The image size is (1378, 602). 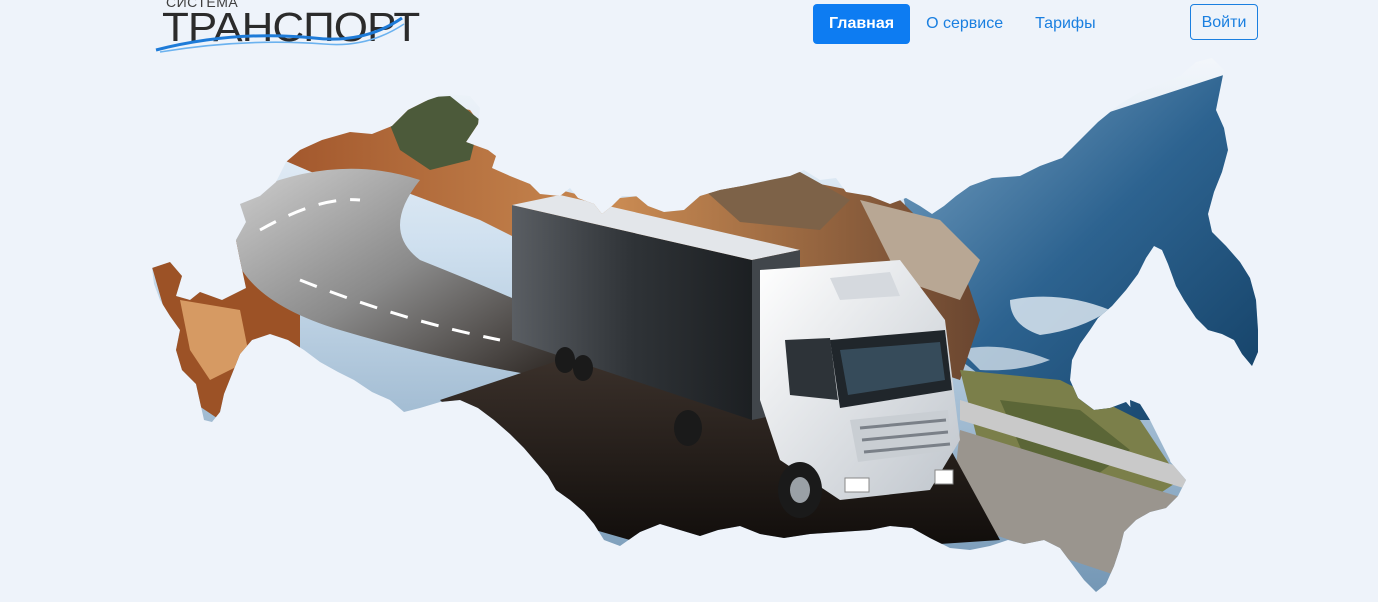 I want to click on login-button: Войти, so click(x=1224, y=22).